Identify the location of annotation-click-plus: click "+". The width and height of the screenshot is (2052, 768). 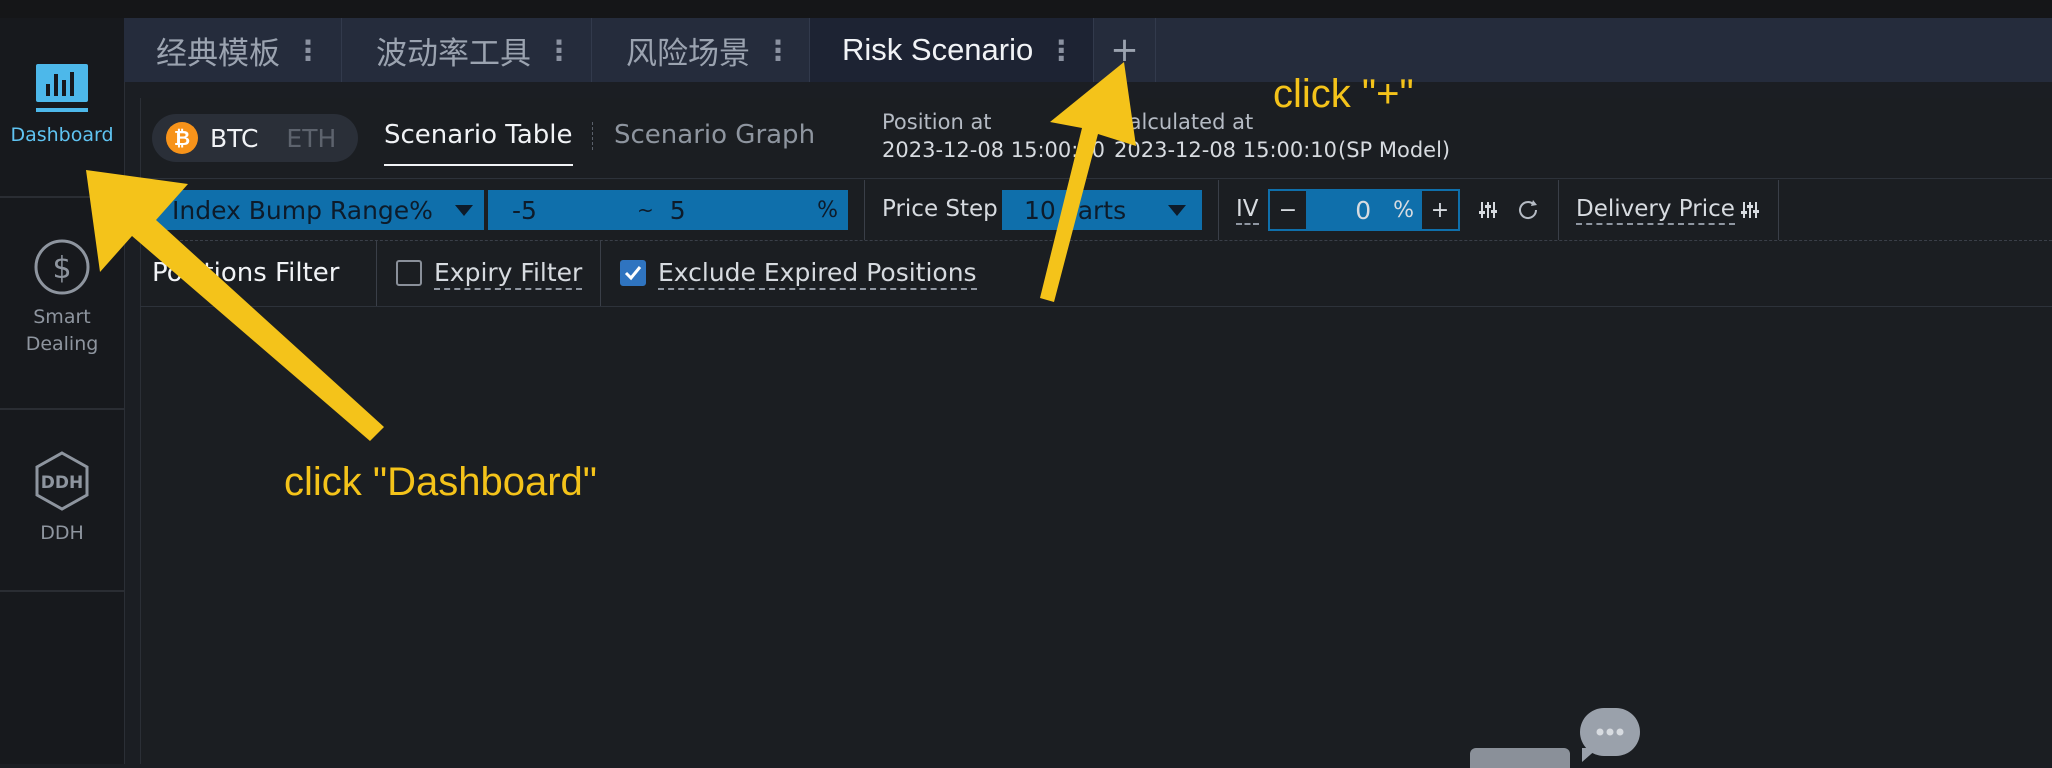
(1343, 94).